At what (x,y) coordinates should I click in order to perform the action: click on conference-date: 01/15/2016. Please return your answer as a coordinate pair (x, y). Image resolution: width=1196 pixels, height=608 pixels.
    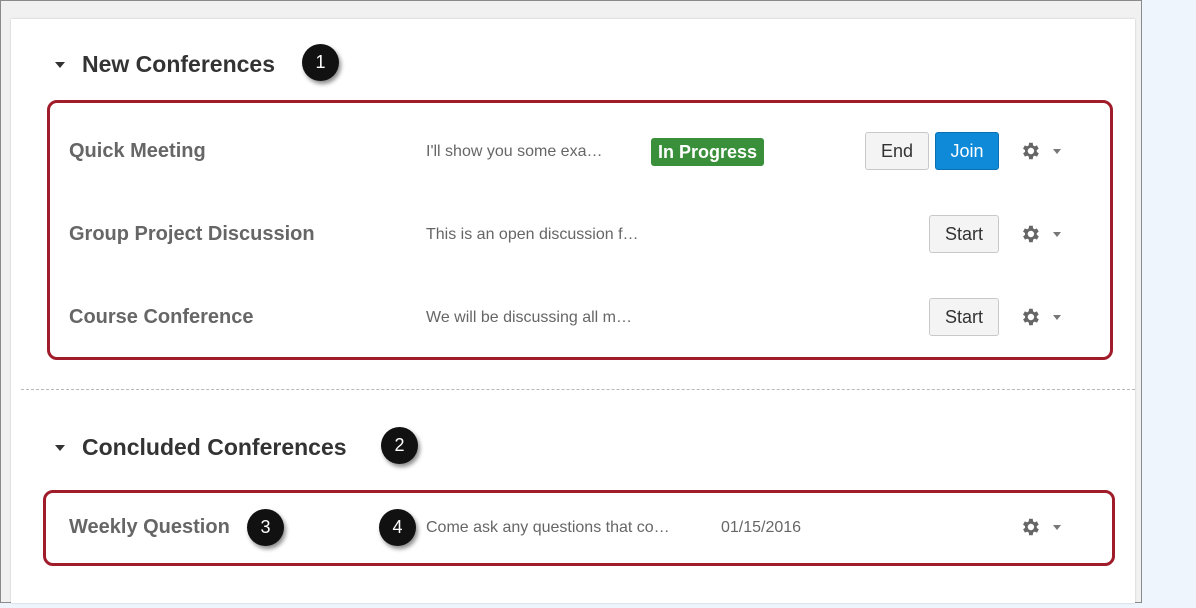
    Looking at the image, I should click on (761, 527).